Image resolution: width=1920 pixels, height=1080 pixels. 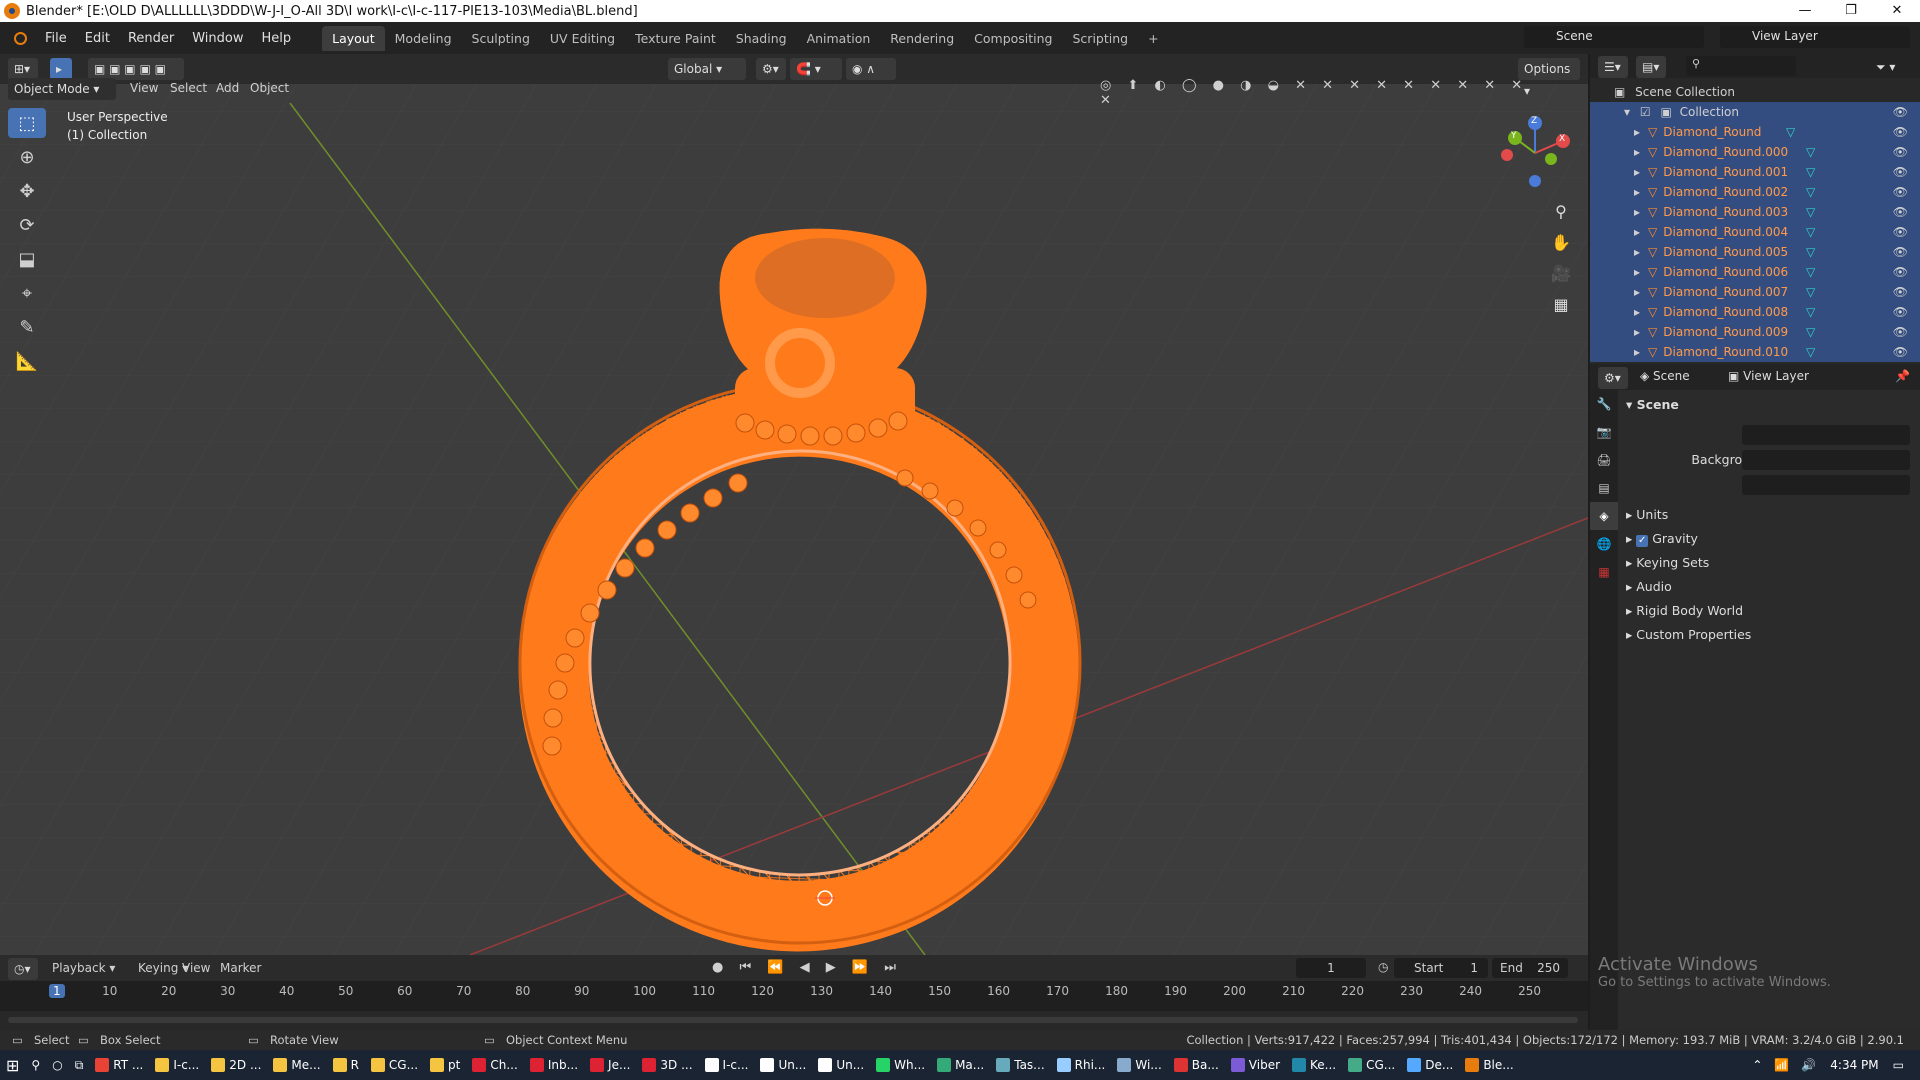 What do you see at coordinates (1755, 252) in the screenshot?
I see `outliner-item-row: ▸ ▽ Diamond_Round.005 ▽ 👁` at bounding box center [1755, 252].